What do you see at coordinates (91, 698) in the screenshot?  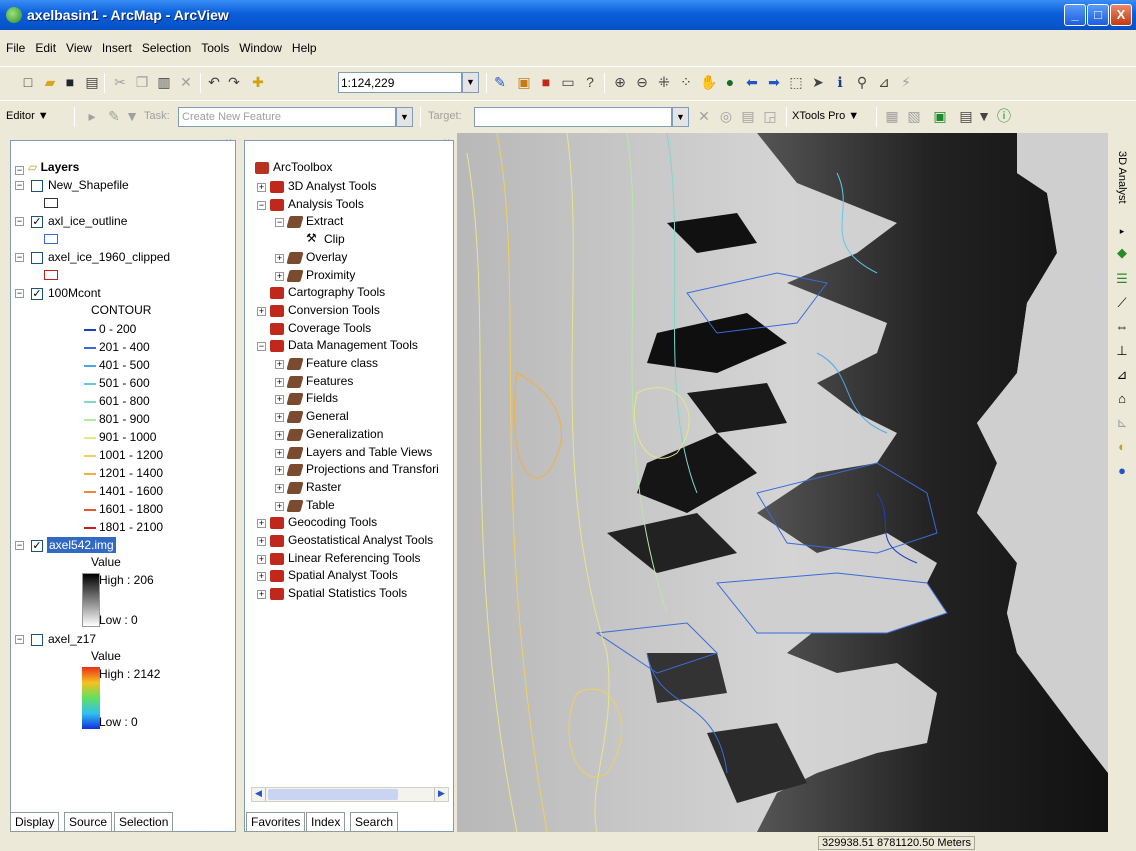 I see `color-ramp` at bounding box center [91, 698].